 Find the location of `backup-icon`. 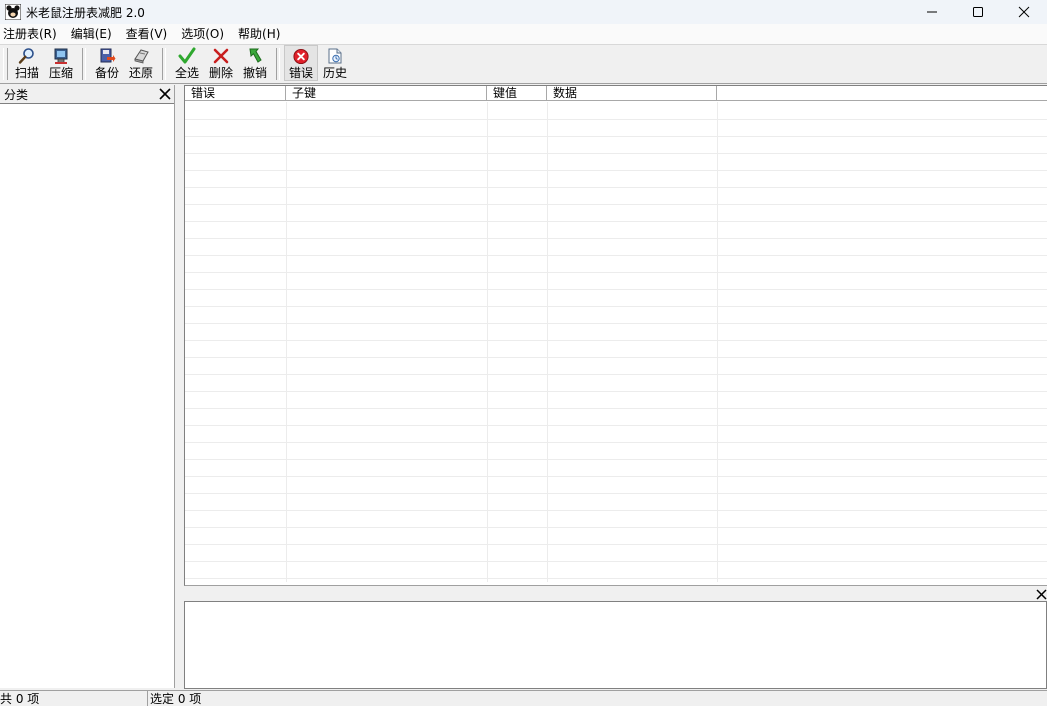

backup-icon is located at coordinates (108, 55).